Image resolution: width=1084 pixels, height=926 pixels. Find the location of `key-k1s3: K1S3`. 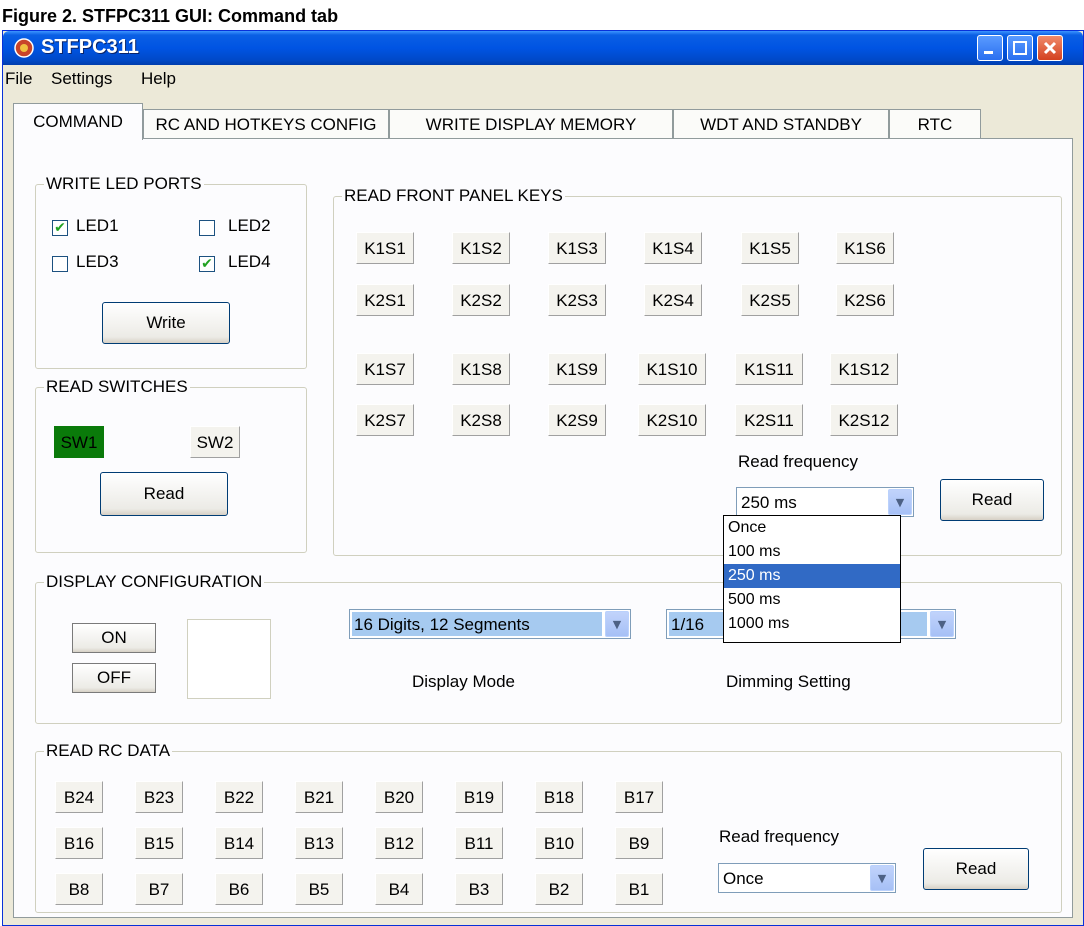

key-k1s3: K1S3 is located at coordinates (577, 248).